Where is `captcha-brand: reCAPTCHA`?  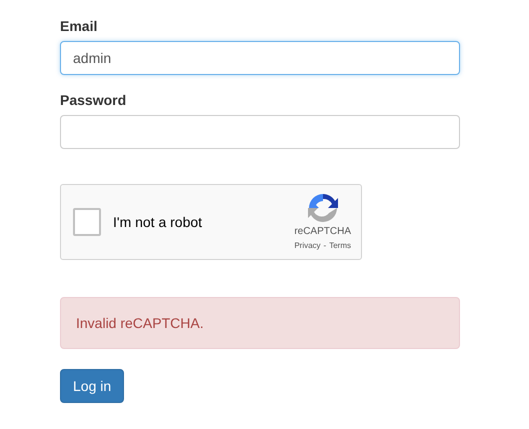
captcha-brand: reCAPTCHA is located at coordinates (322, 232).